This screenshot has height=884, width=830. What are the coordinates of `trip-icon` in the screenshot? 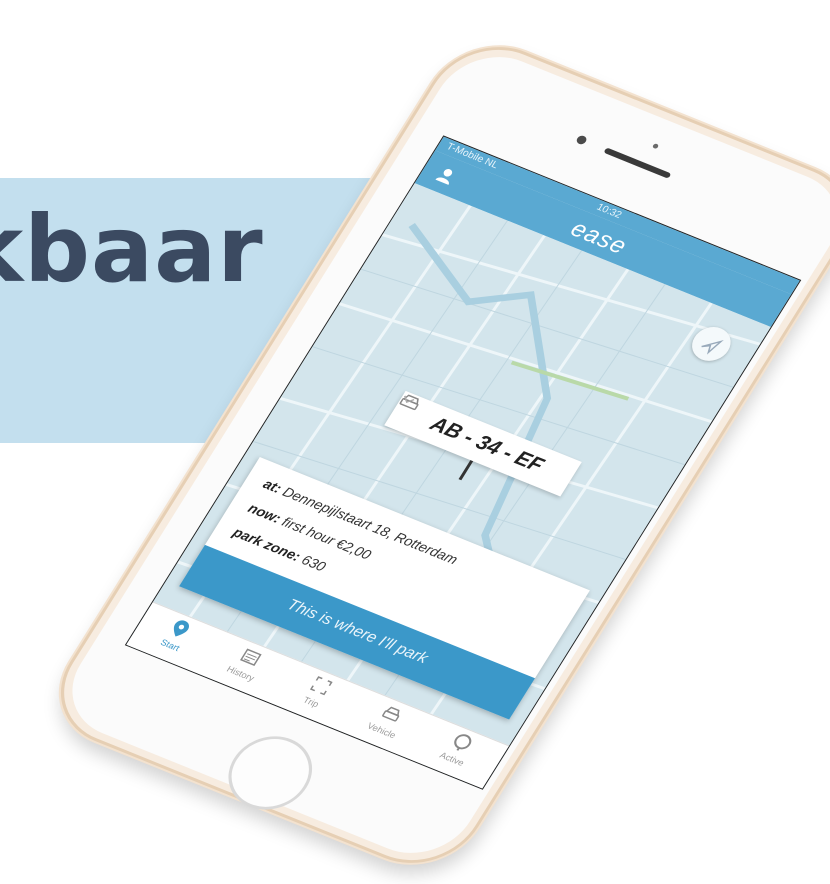 It's located at (321, 686).